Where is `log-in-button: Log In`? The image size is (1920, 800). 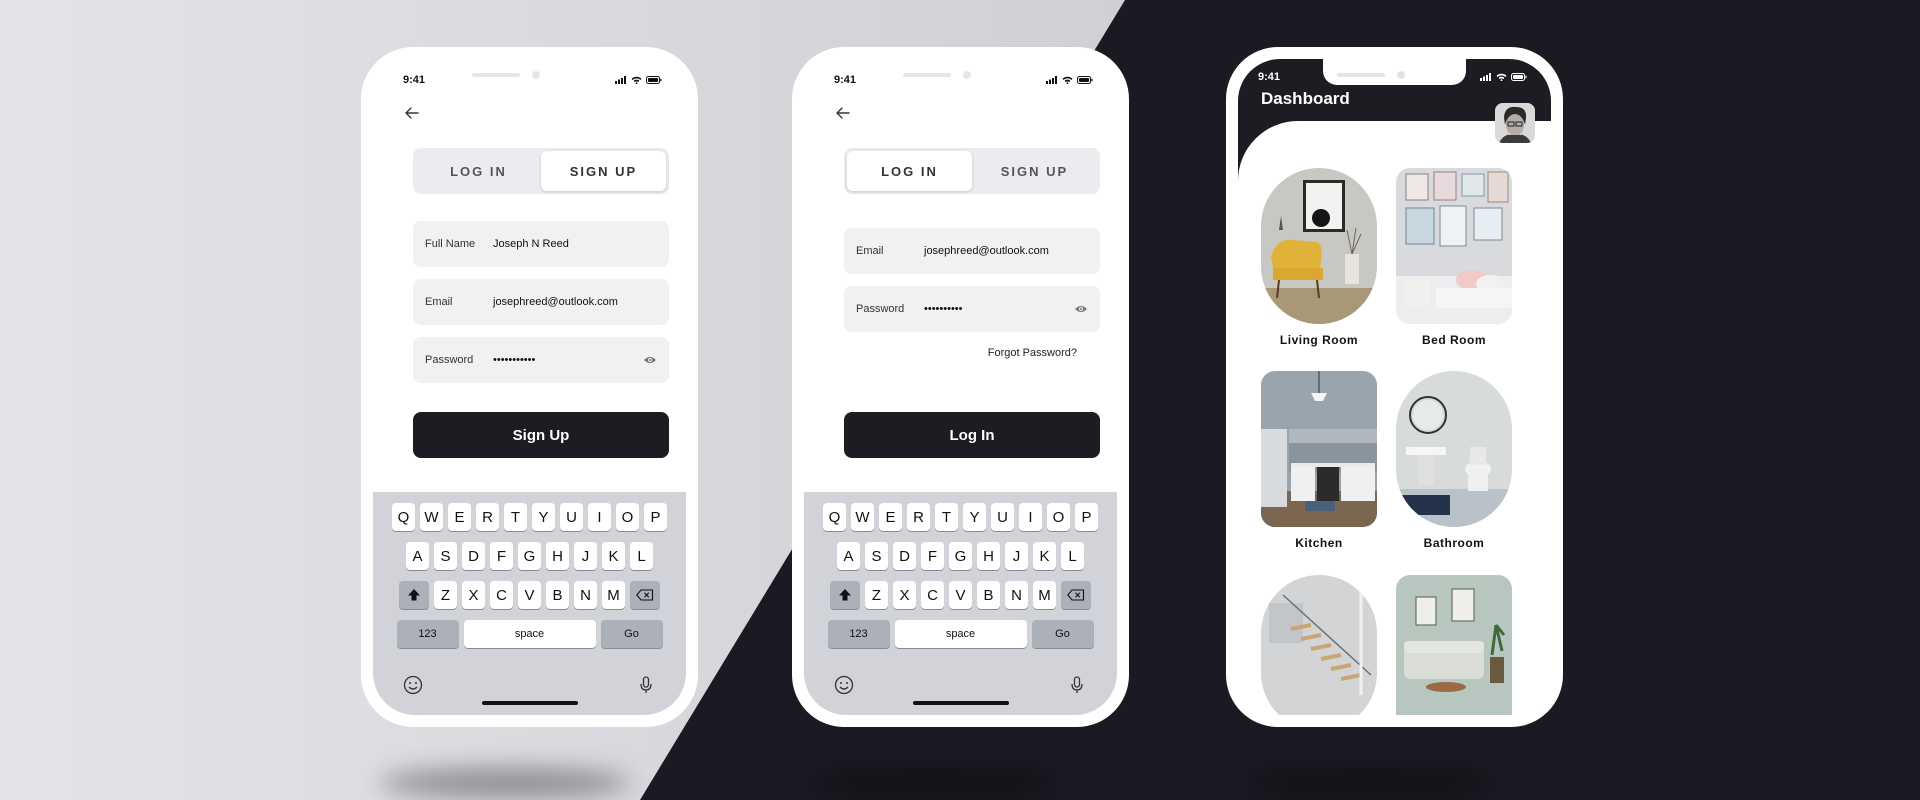
log-in-button: Log In is located at coordinates (972, 435).